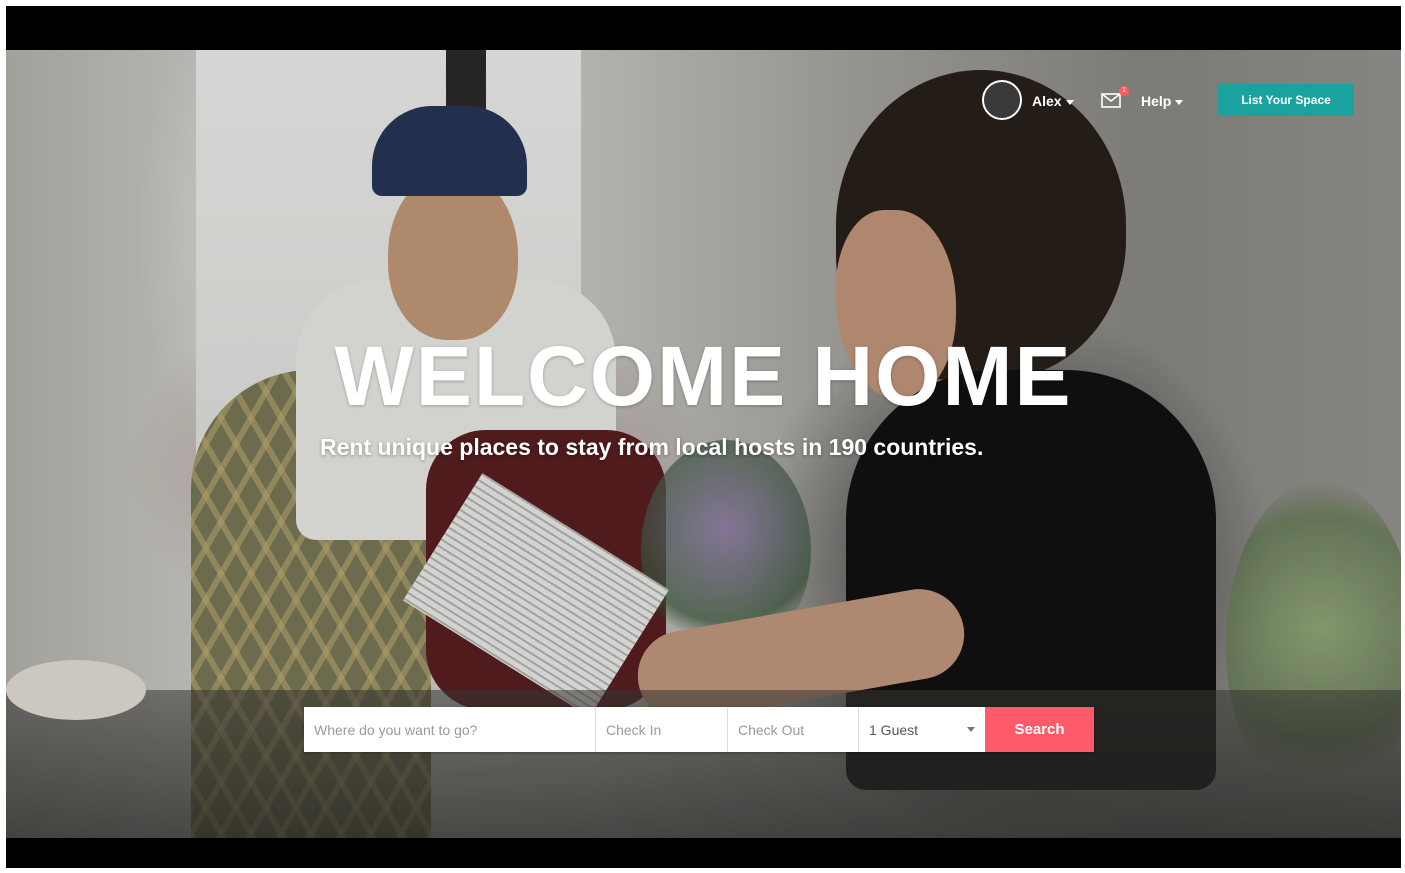 The width and height of the screenshot is (1405, 873). I want to click on guests-value: 1 Guest, so click(894, 729).